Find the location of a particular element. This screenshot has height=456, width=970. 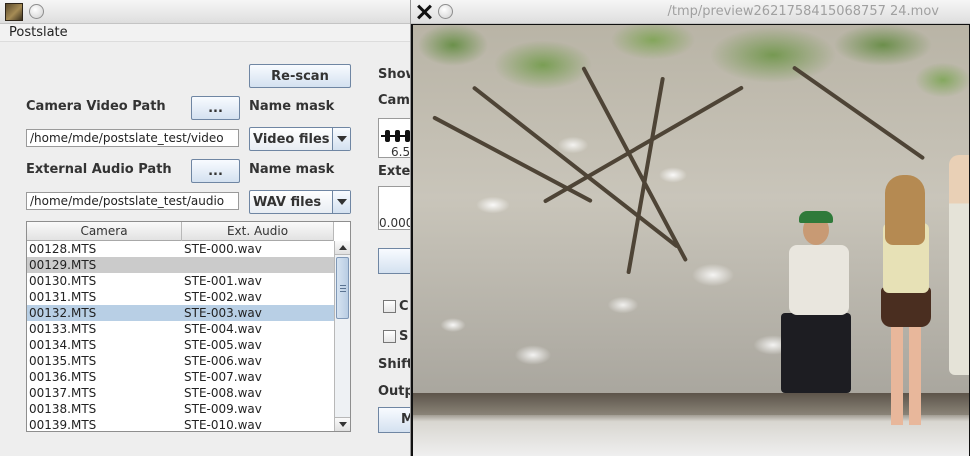

table-header: Camera Ext. Audio is located at coordinates (180, 231).